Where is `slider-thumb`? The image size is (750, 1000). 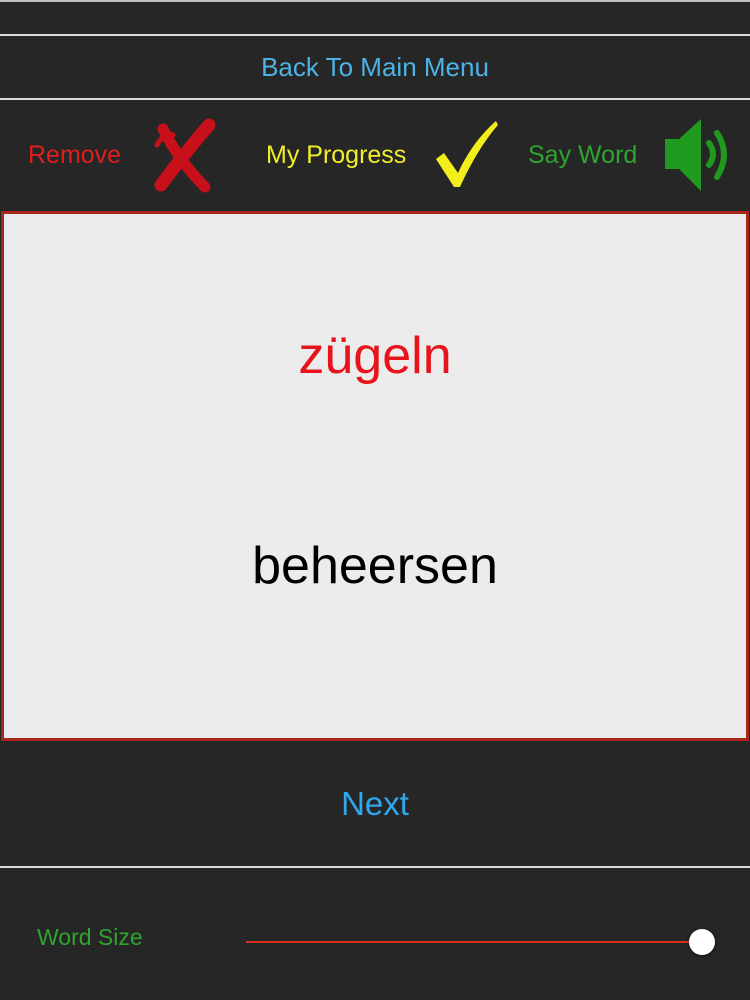 slider-thumb is located at coordinates (702, 942).